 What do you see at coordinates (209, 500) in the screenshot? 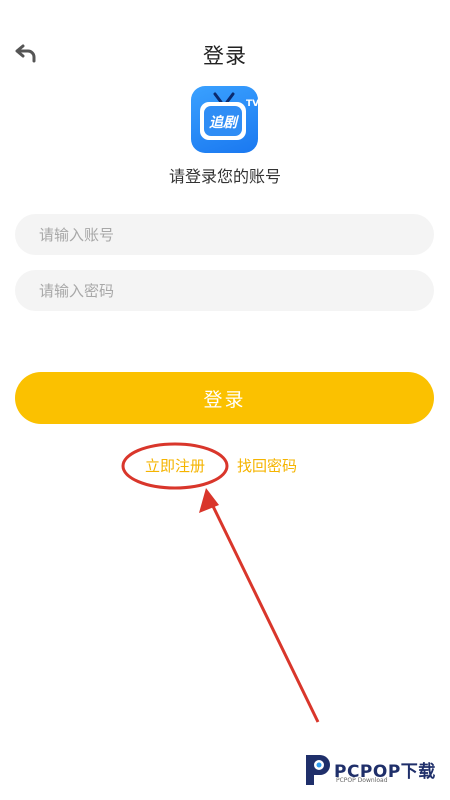
I see `annotation-arrow-head` at bounding box center [209, 500].